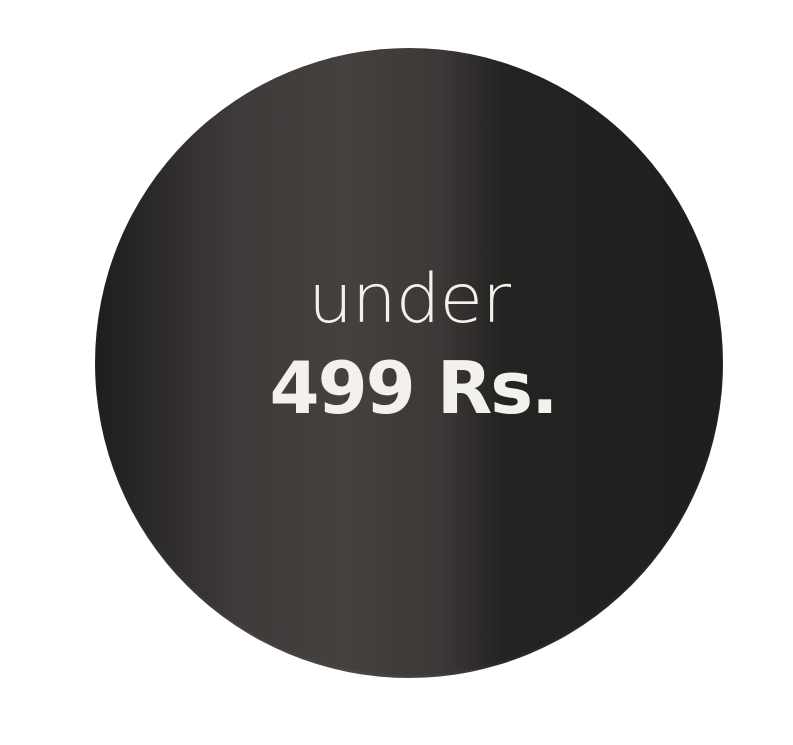 The image size is (793, 745). I want to click on badge-prefix-text: under, so click(409, 299).